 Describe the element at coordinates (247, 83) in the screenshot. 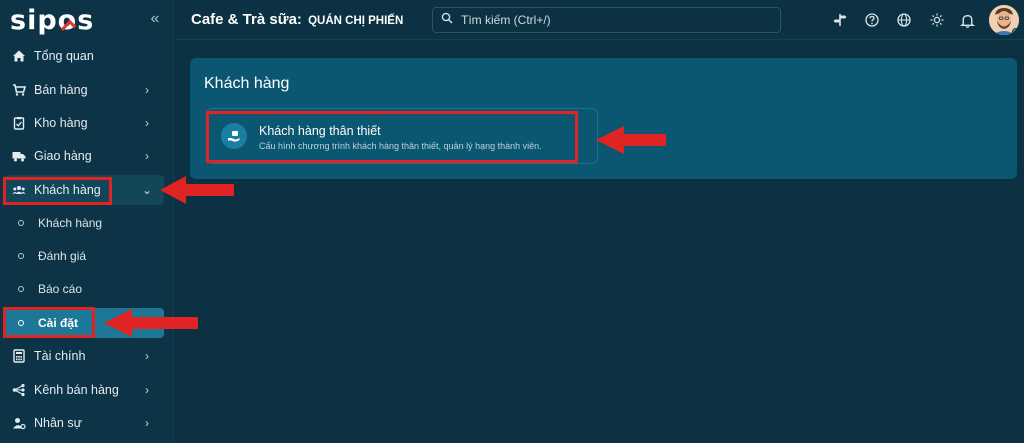

I see `section-title: Khách hàng` at that location.